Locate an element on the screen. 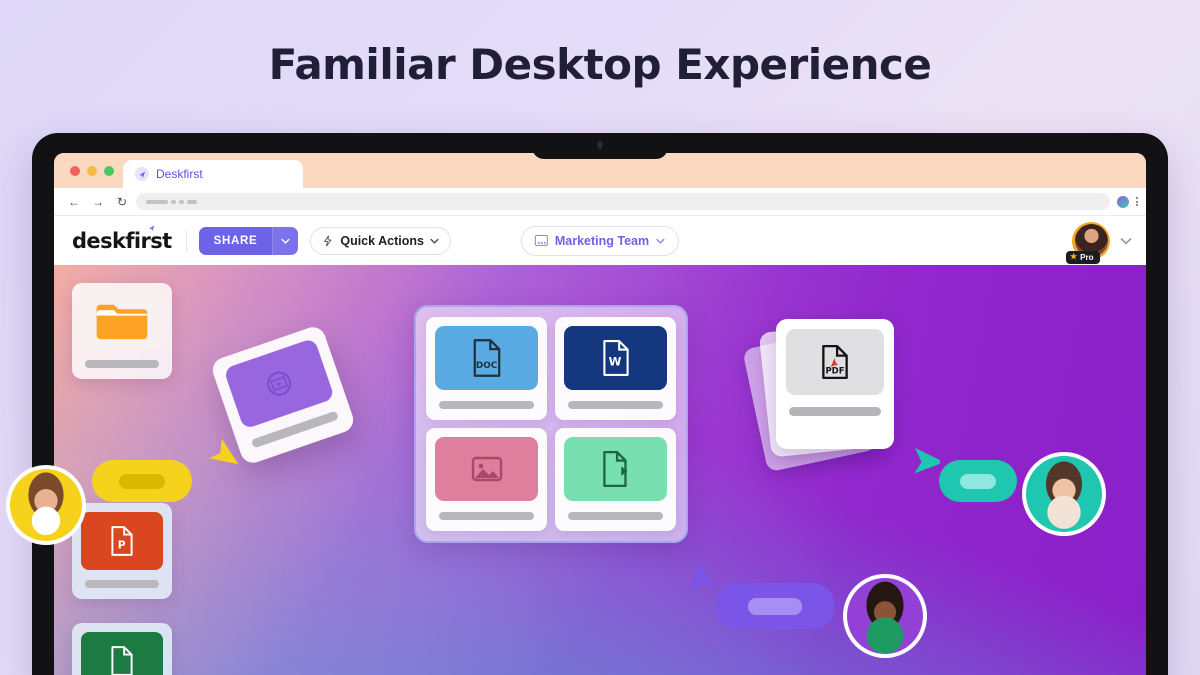 The width and height of the screenshot is (1200, 675). powerpoint-thumb: P is located at coordinates (122, 541).